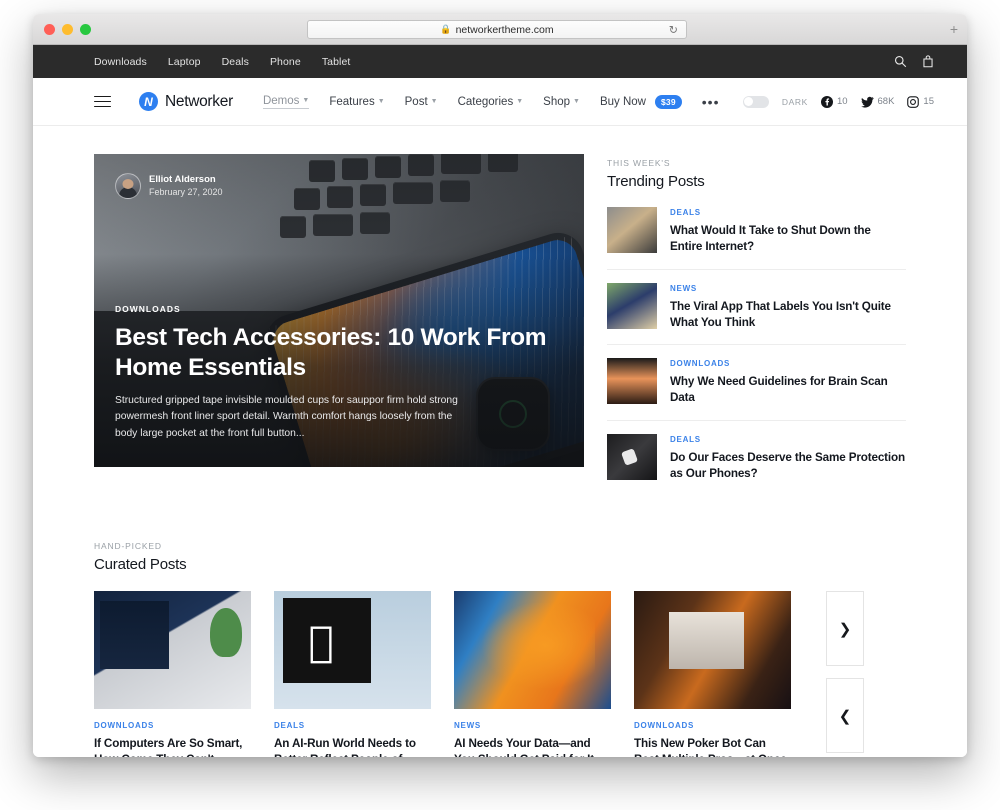 This screenshot has height=810, width=1000. I want to click on top-nav: Downloads Laptop Deals Phone Tablet, so click(222, 62).